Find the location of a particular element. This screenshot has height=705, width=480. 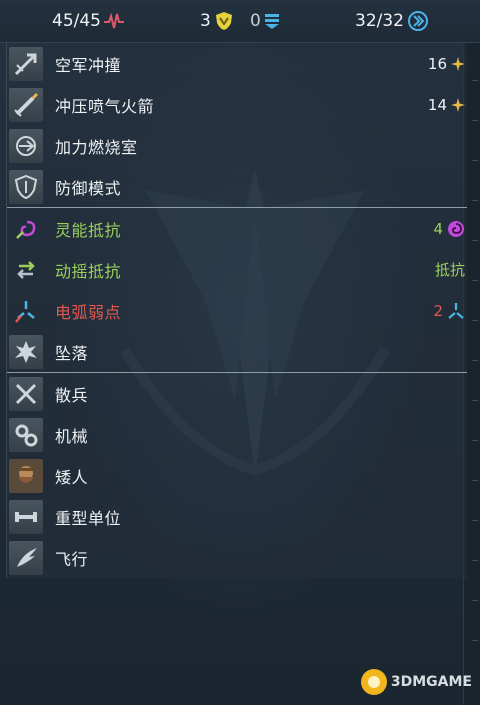

watermark-logo-icon is located at coordinates (373, 682).